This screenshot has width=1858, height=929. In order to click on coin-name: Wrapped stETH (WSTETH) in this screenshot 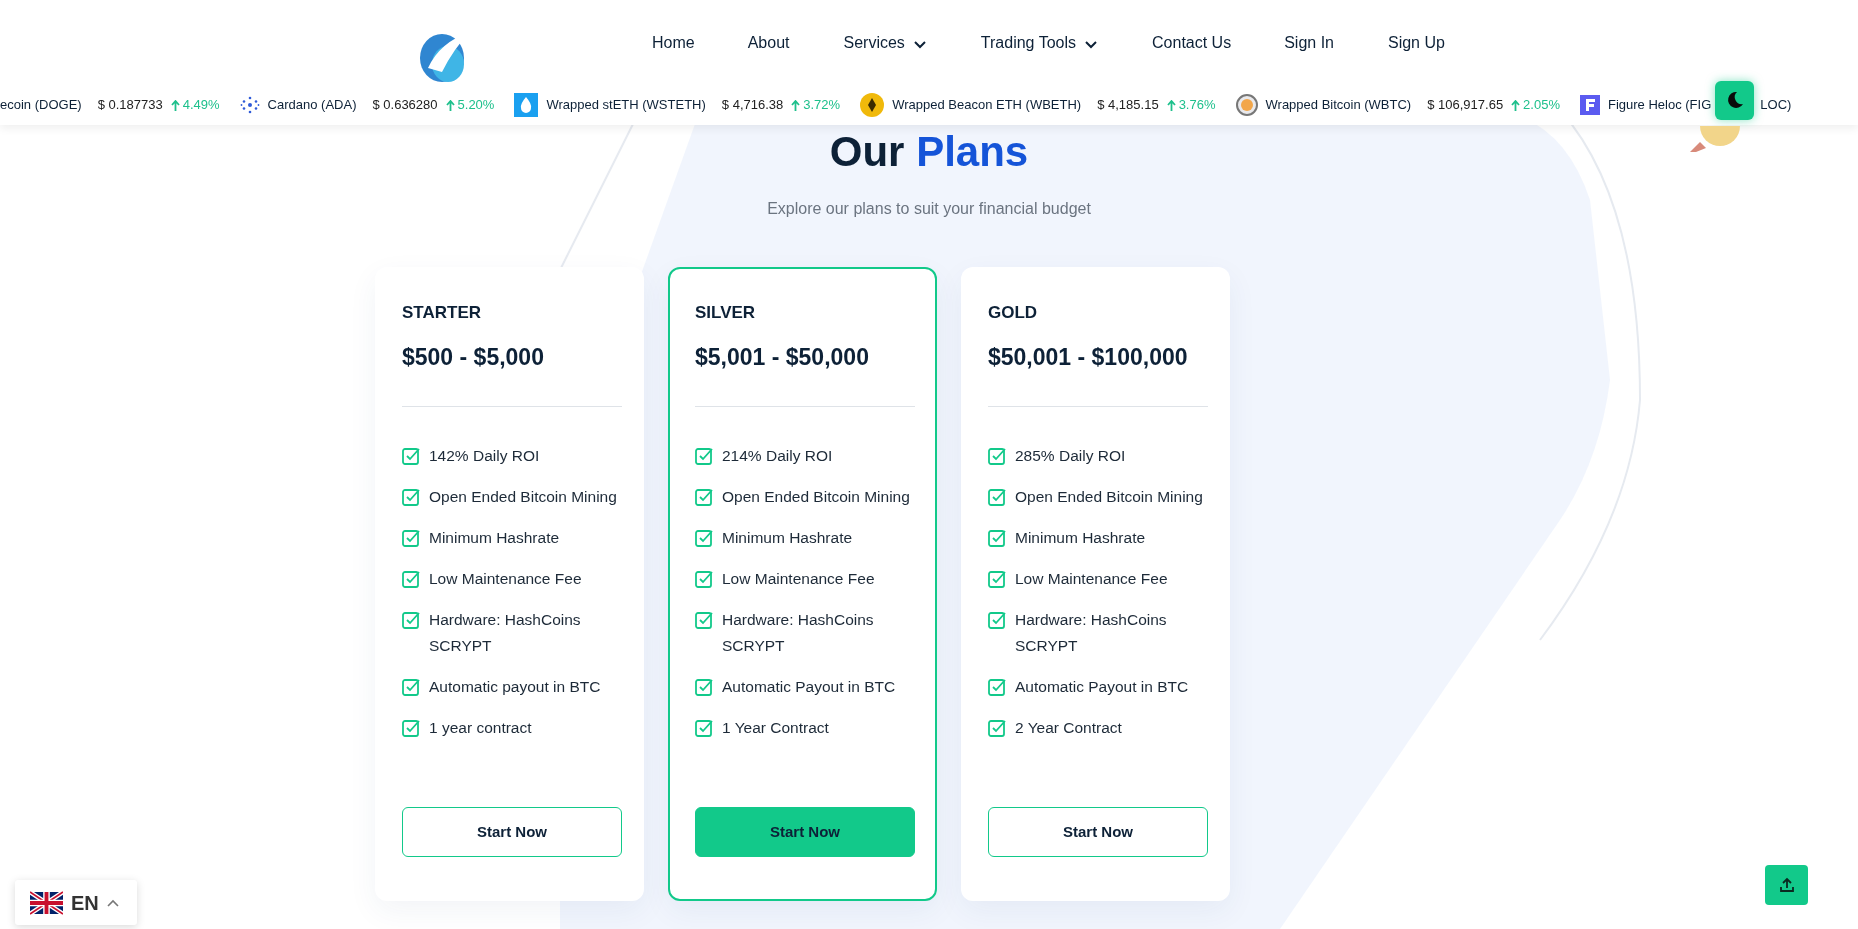, I will do `click(626, 105)`.